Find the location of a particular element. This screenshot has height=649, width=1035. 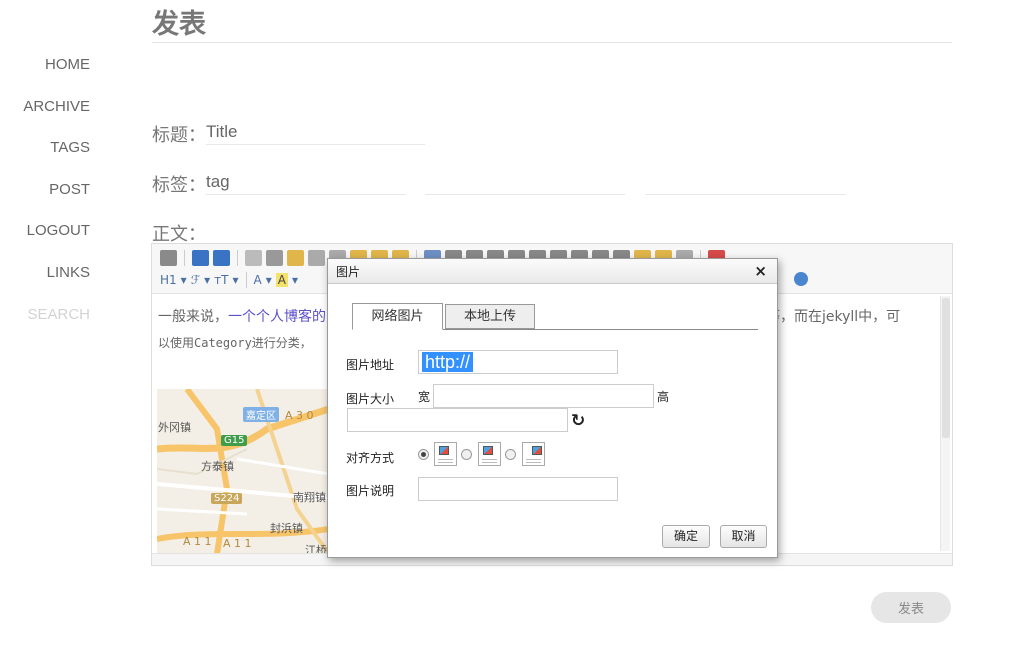

undo-icon is located at coordinates (200, 258).